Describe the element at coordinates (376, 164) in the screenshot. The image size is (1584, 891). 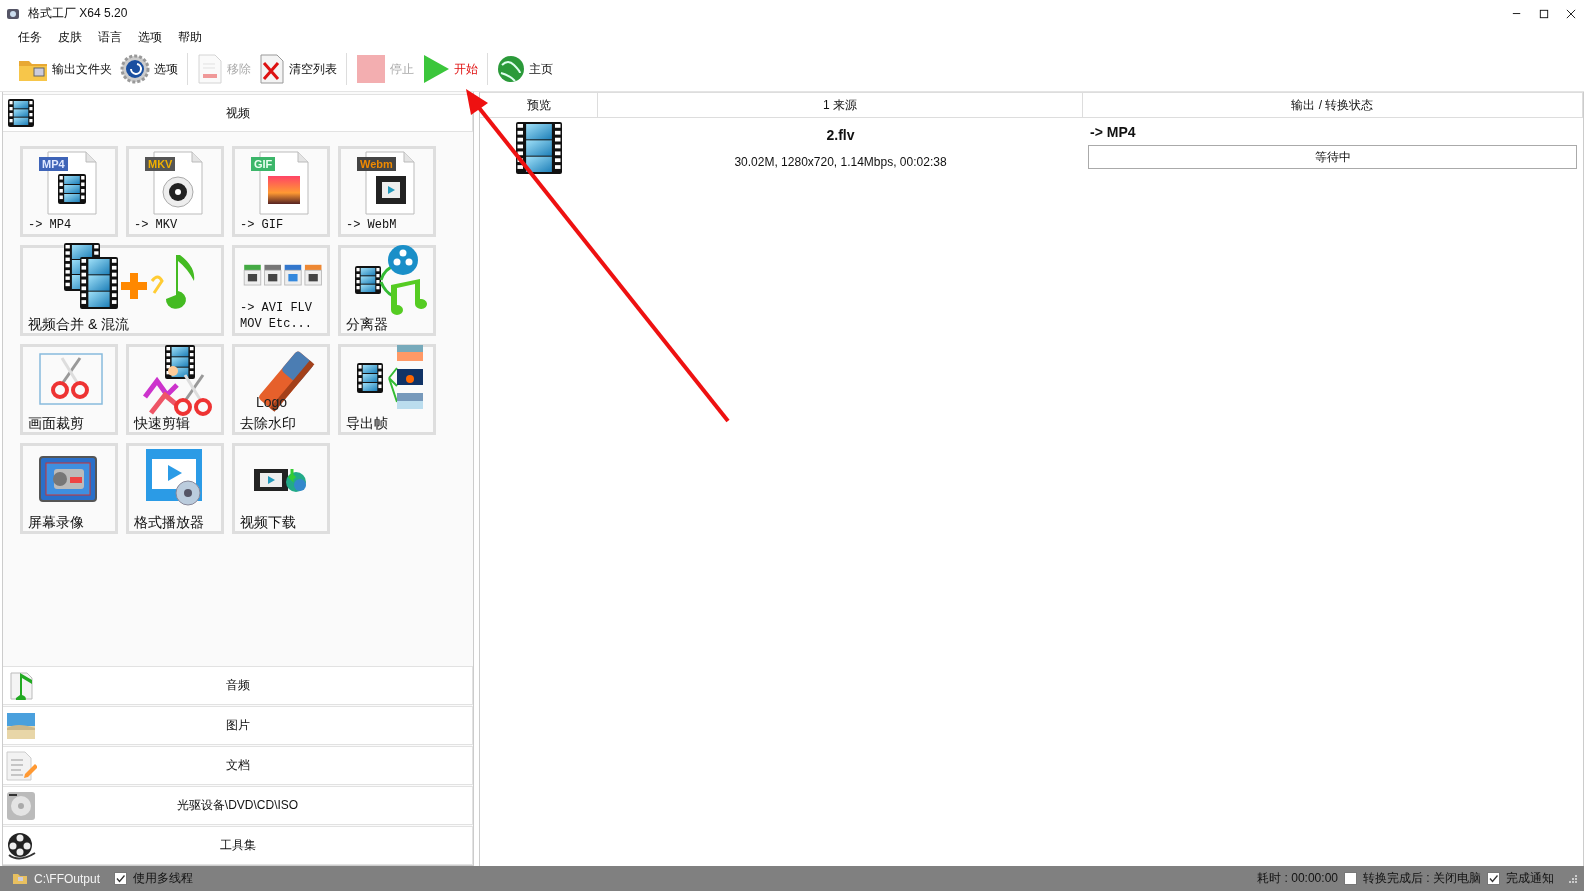
I see `format-label: Webm` at that location.